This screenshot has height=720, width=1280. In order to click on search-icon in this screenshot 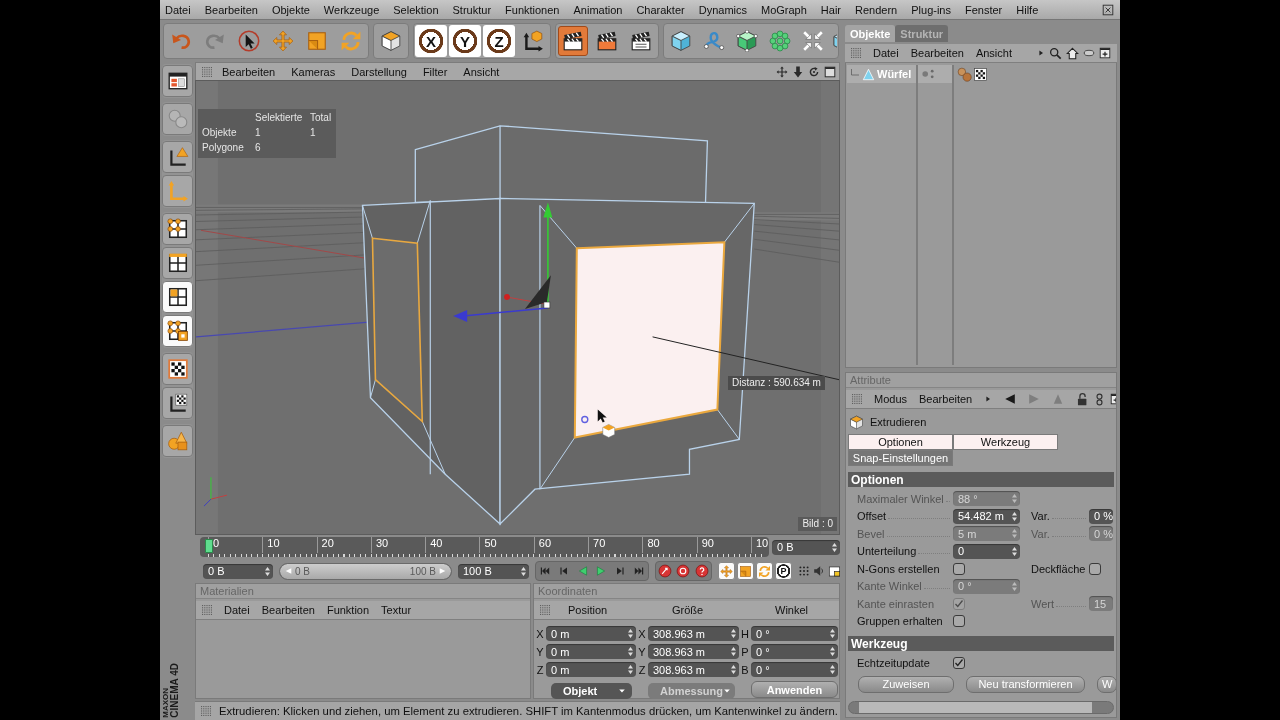, I will do `click(1055, 53)`.